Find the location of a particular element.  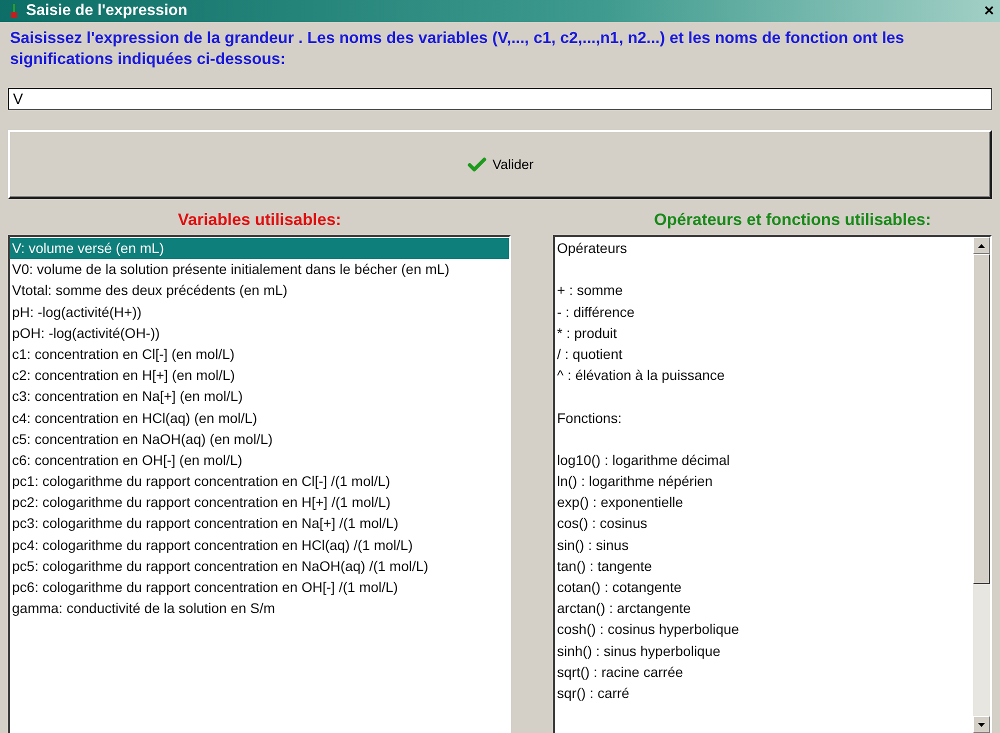

variable-item: pc2: cologarithme du rapport concentration en H[+] /(1 mol/L) is located at coordinates (259, 503).